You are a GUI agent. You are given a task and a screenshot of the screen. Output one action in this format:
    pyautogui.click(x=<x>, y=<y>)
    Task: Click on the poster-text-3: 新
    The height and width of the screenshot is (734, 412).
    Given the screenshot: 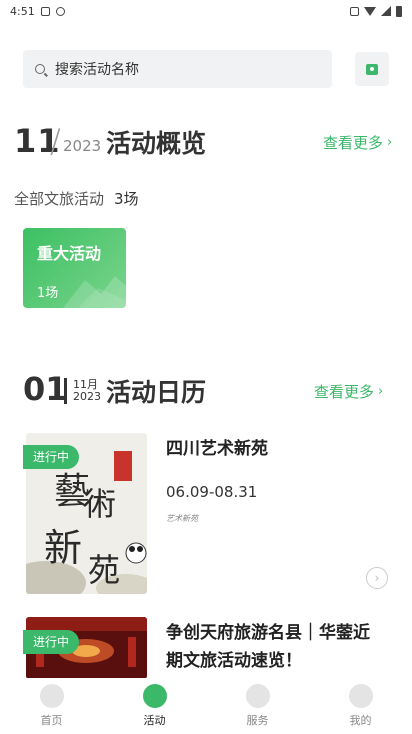 What is the action you would take?
    pyautogui.click(x=63, y=548)
    